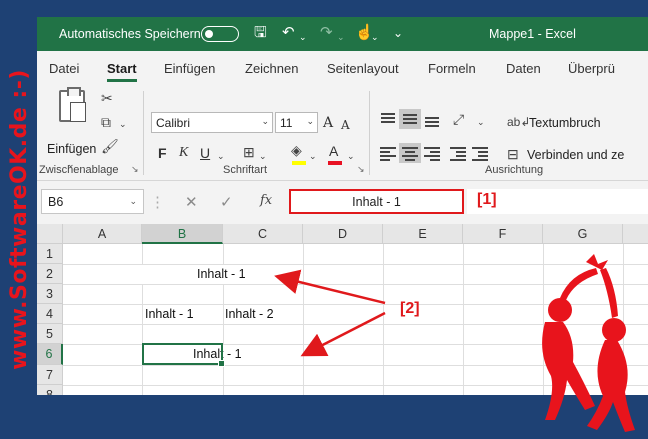  Describe the element at coordinates (64, 68) in the screenshot. I see `tab-datei: Datei` at that location.